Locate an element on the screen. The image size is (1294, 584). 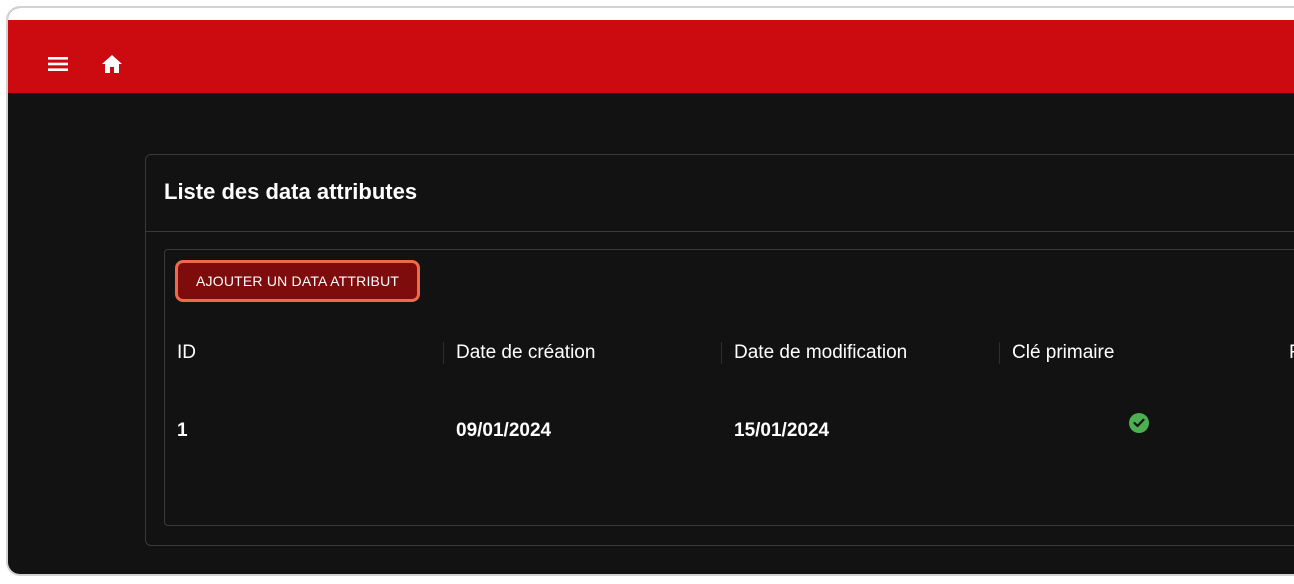
column-header-partial: F is located at coordinates (1291, 353).